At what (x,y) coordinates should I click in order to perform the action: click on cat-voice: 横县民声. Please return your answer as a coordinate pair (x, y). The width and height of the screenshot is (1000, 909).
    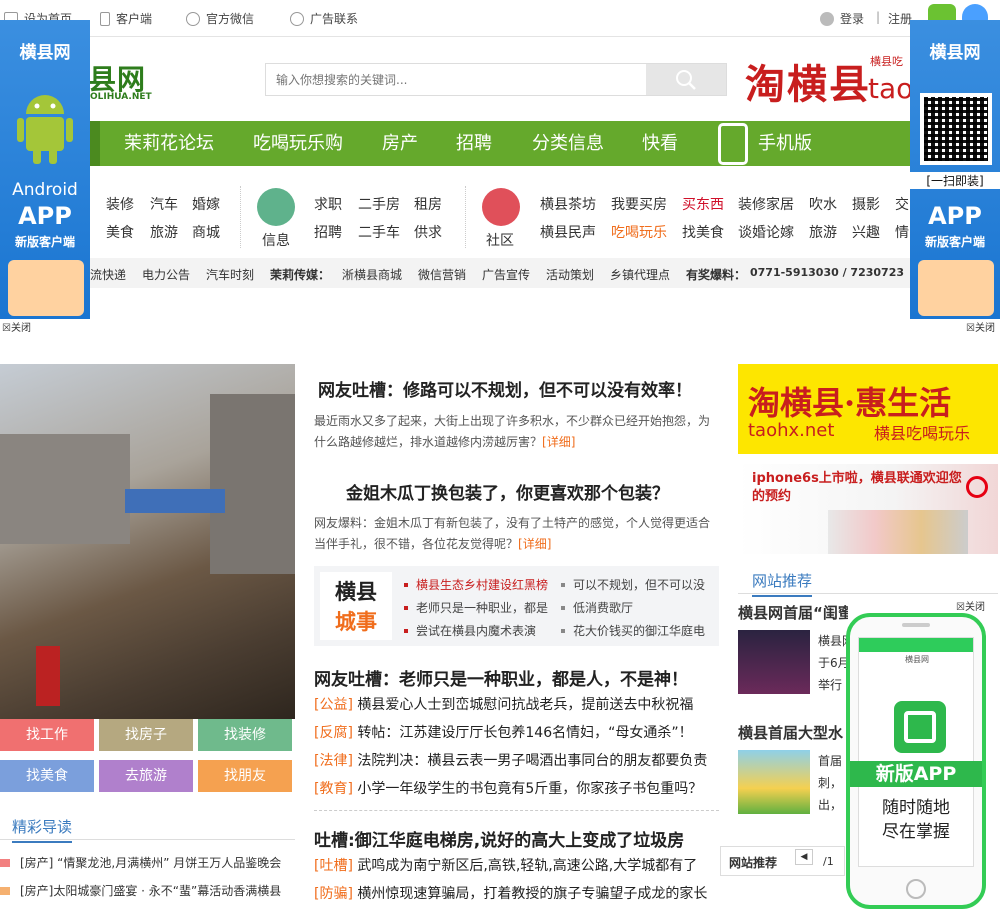
    Looking at the image, I should click on (568, 232).